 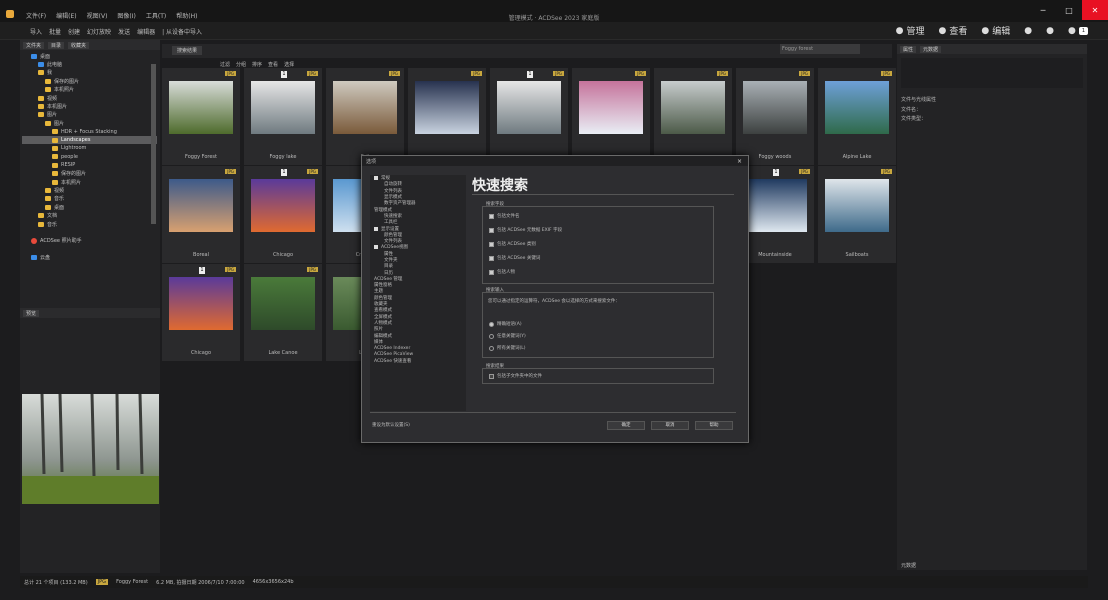 What do you see at coordinates (505, 324) in the screenshot?
I see `search-mode-radio: 精确短语(A)` at bounding box center [505, 324].